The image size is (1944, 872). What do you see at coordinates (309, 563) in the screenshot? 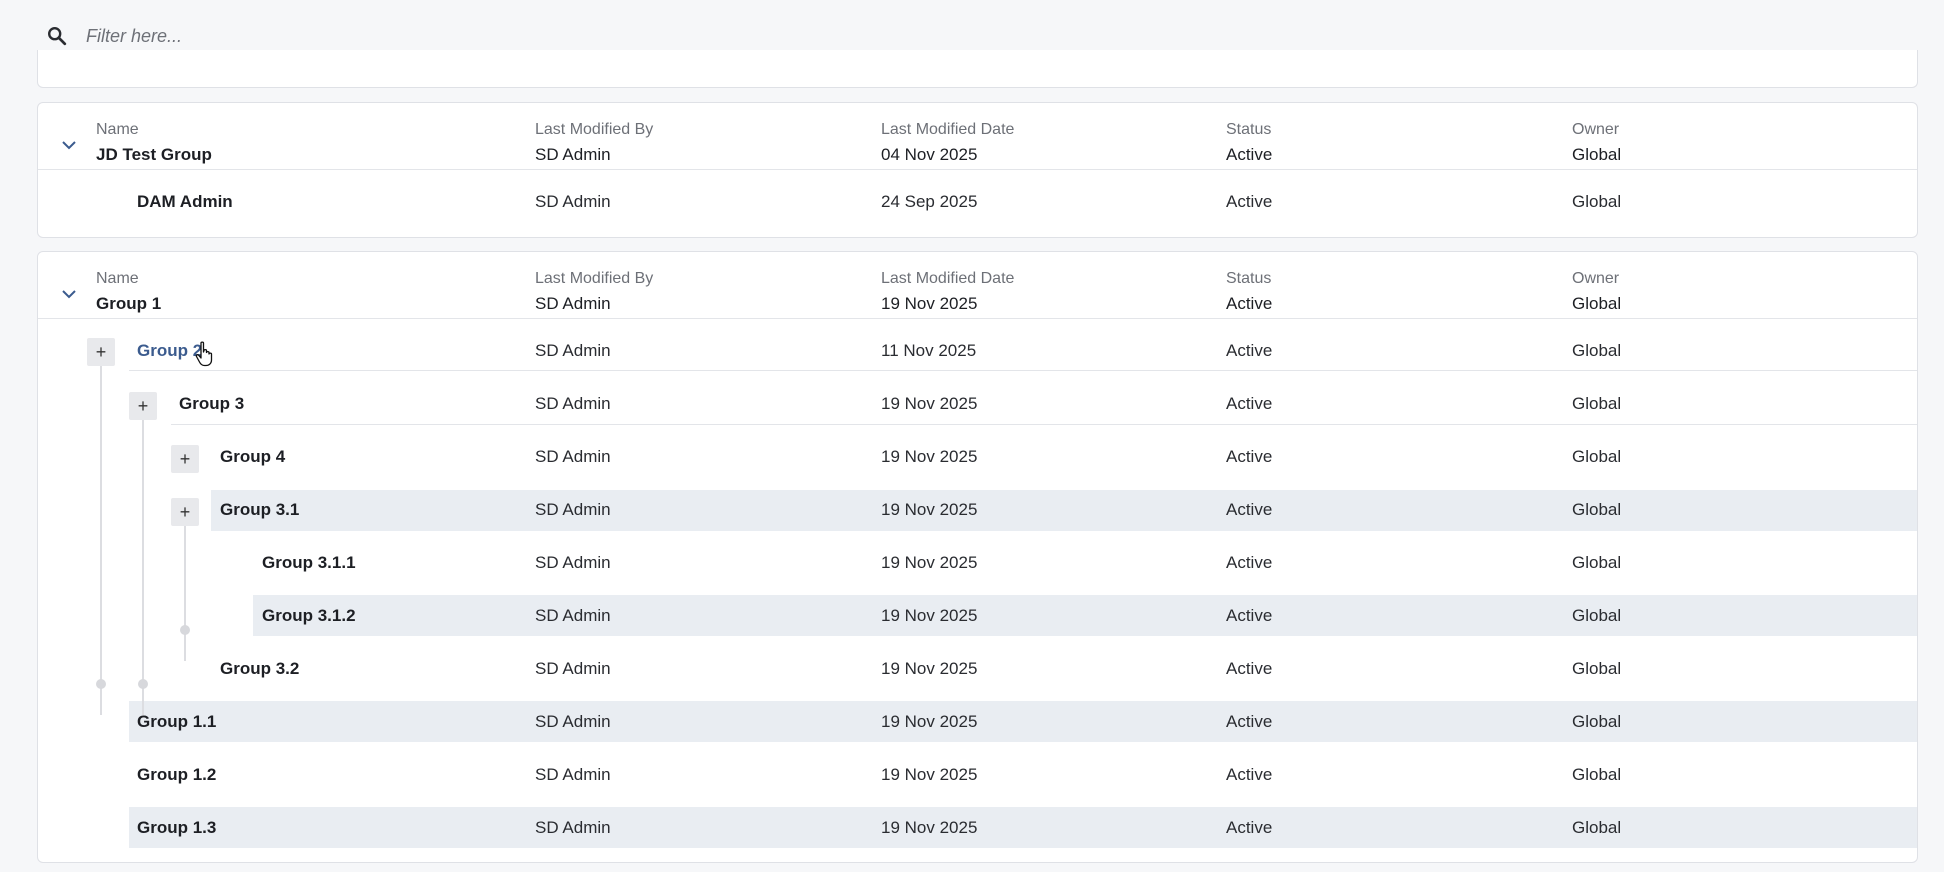
I see `row-name: Group 3.1.1` at bounding box center [309, 563].